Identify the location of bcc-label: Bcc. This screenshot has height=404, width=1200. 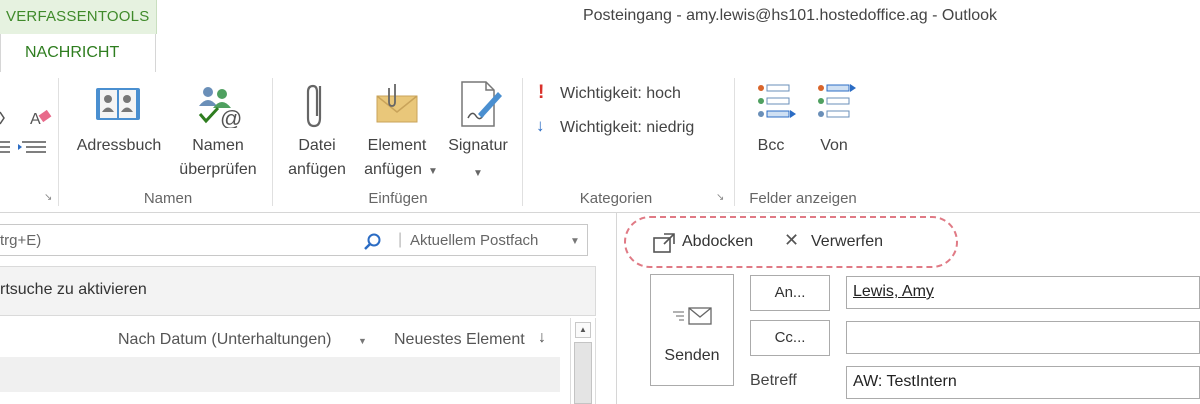
(771, 145).